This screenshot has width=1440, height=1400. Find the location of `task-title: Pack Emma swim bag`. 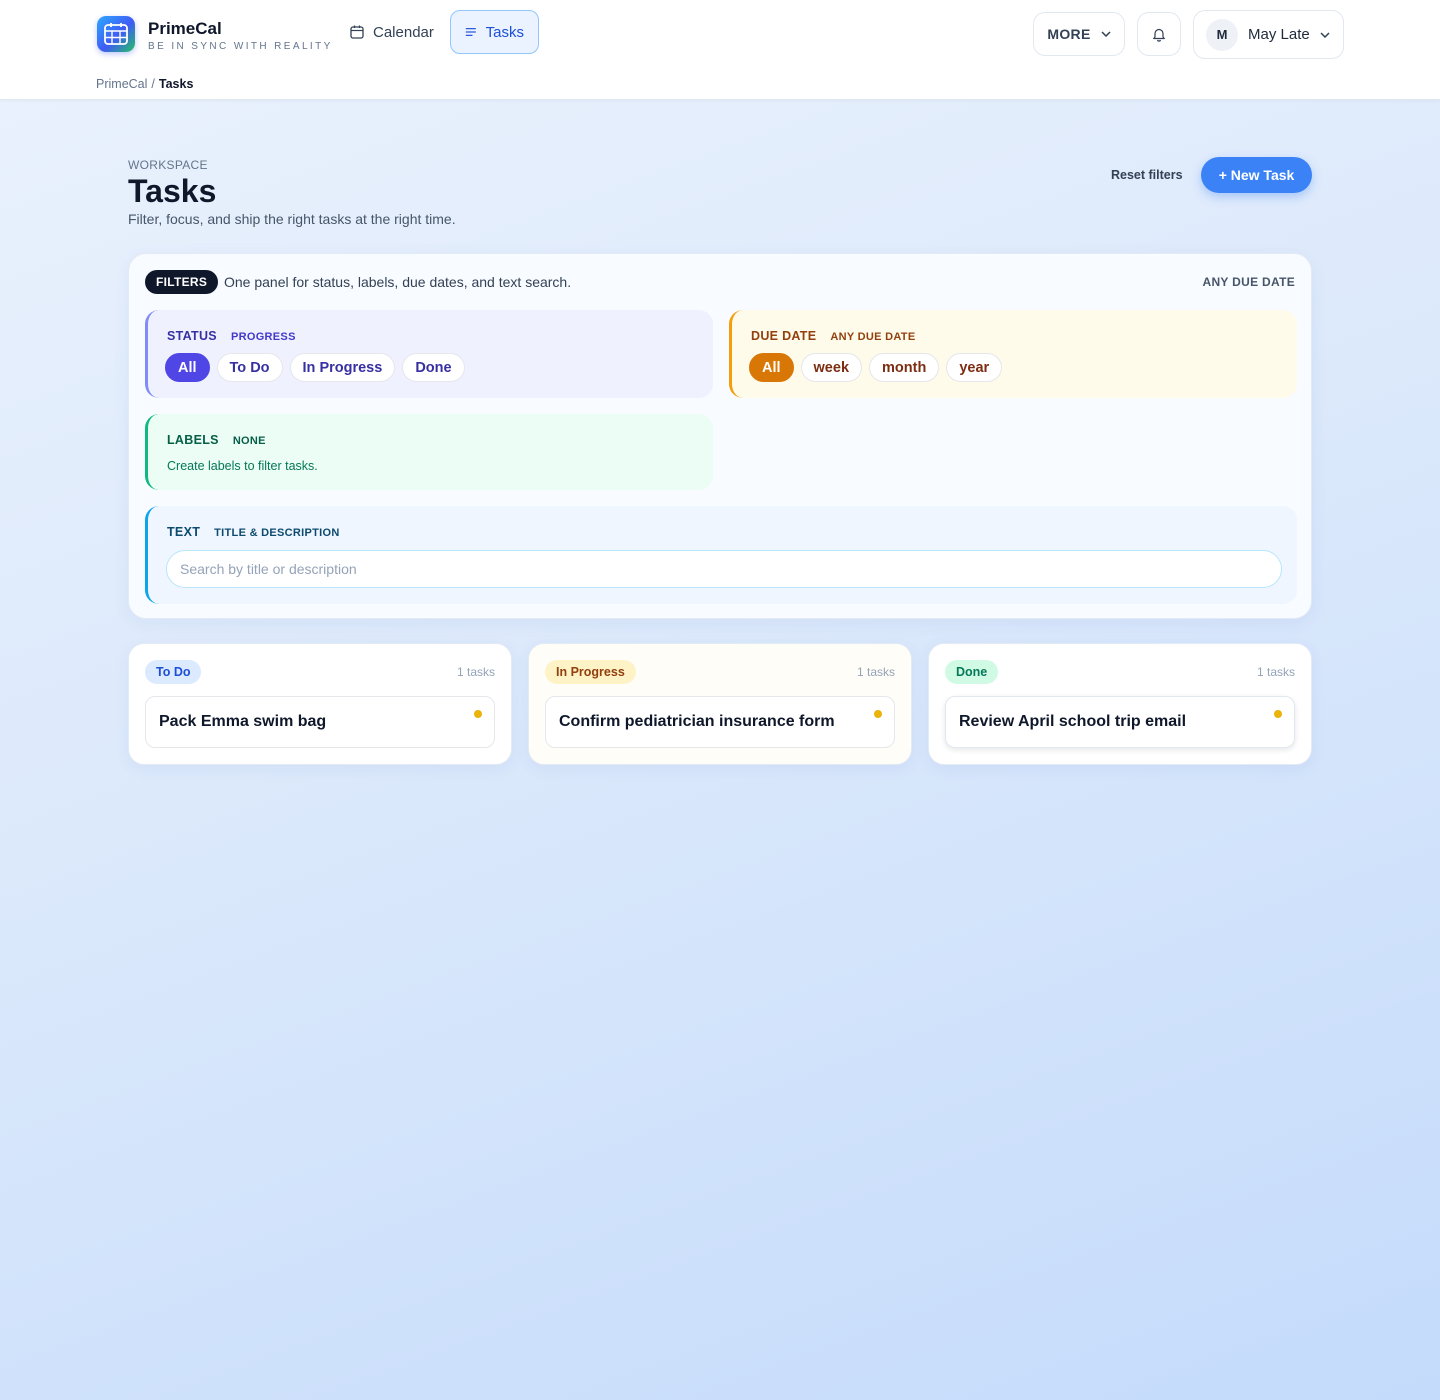

task-title: Pack Emma swim bag is located at coordinates (243, 721).